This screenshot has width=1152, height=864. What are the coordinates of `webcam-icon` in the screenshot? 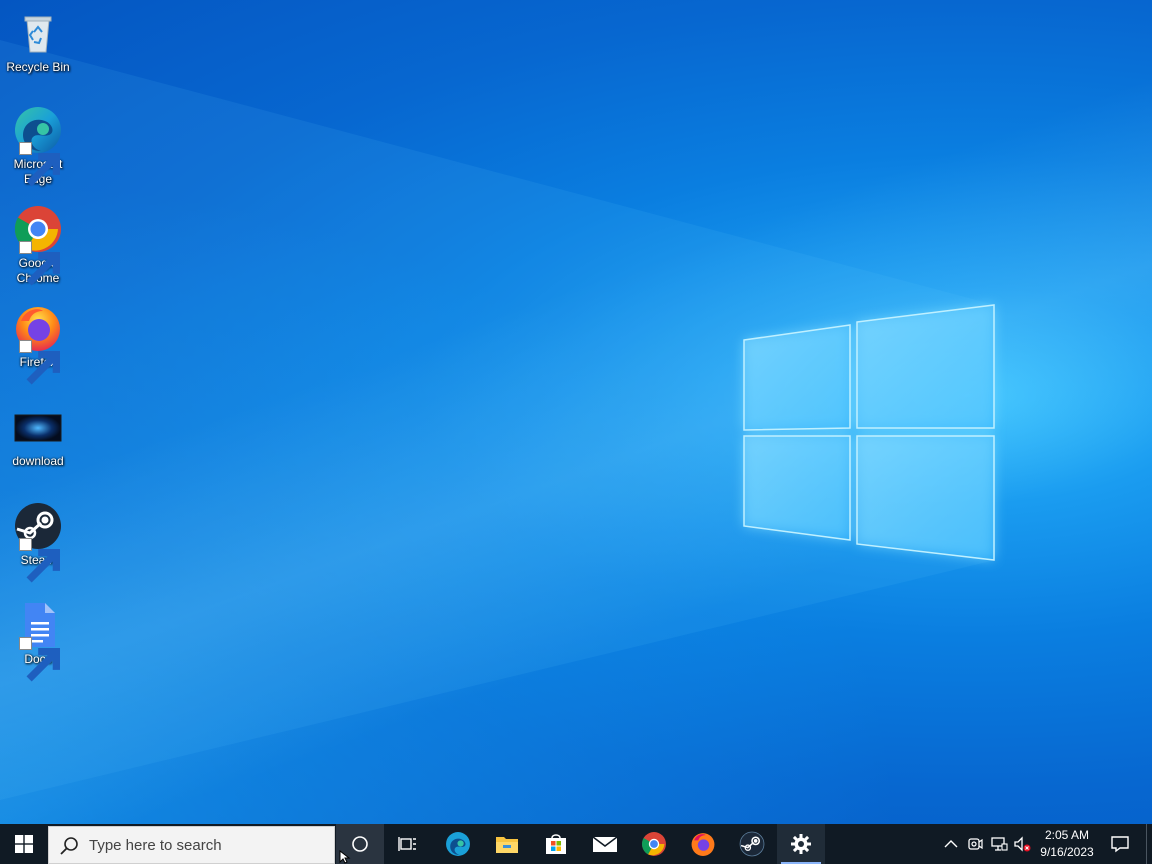 It's located at (975, 844).